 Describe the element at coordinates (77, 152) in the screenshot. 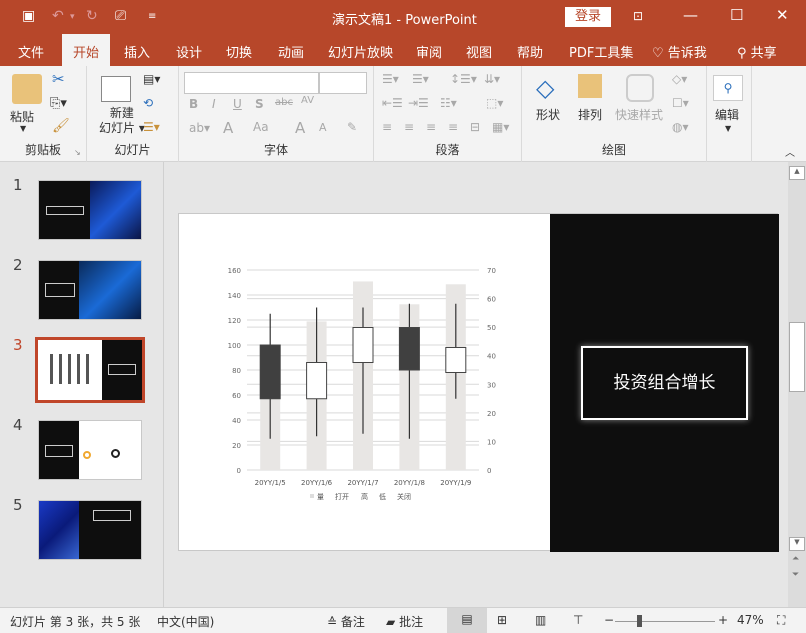

I see `dialog-launcher-icon: ↘` at that location.